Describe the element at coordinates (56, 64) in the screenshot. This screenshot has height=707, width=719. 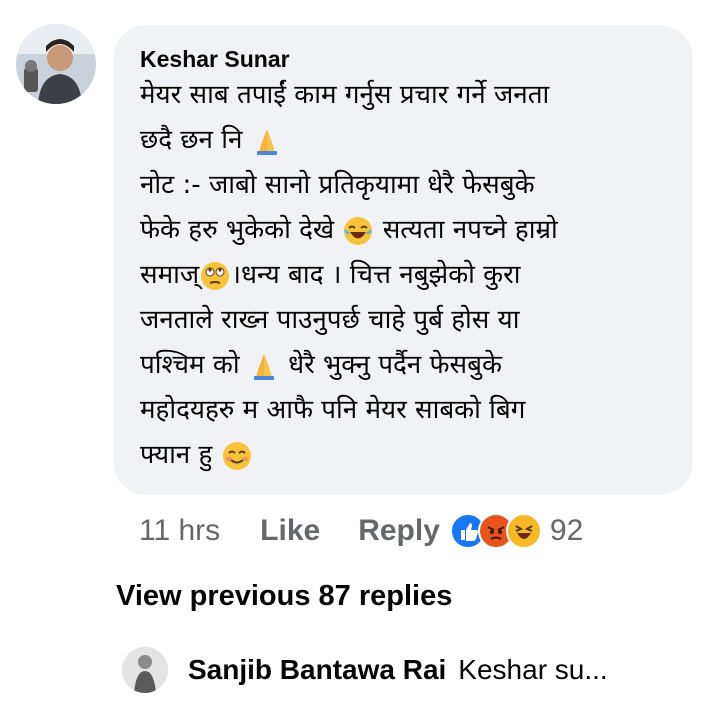
I see `commenter-avatar` at that location.